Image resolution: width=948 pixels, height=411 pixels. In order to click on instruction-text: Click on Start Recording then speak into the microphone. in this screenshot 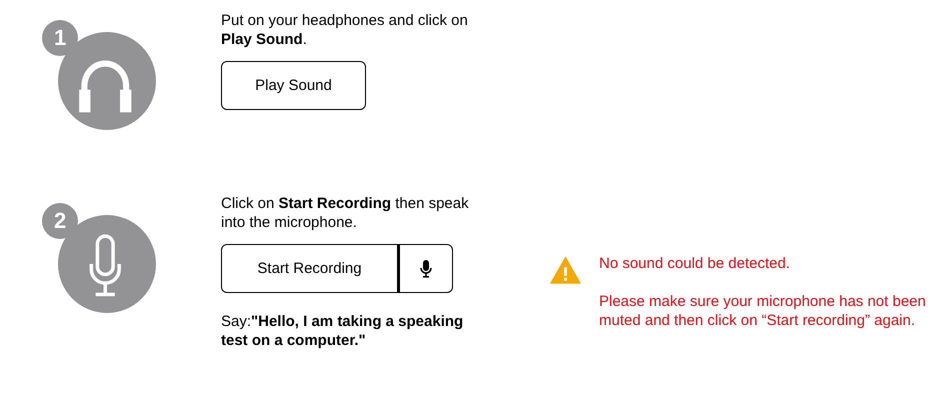, I will do `click(345, 213)`.